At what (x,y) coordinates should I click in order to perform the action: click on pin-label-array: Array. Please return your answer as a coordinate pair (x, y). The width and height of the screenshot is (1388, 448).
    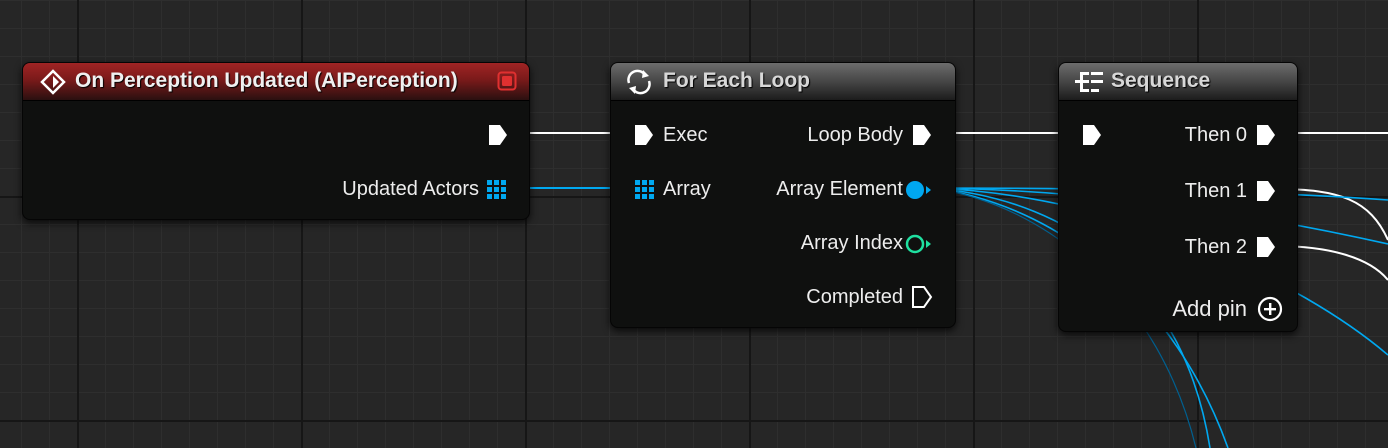
    Looking at the image, I should click on (687, 189).